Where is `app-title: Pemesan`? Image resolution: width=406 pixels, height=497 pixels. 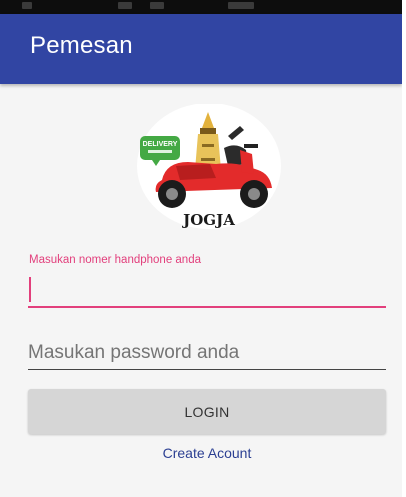 app-title: Pemesan is located at coordinates (81, 45).